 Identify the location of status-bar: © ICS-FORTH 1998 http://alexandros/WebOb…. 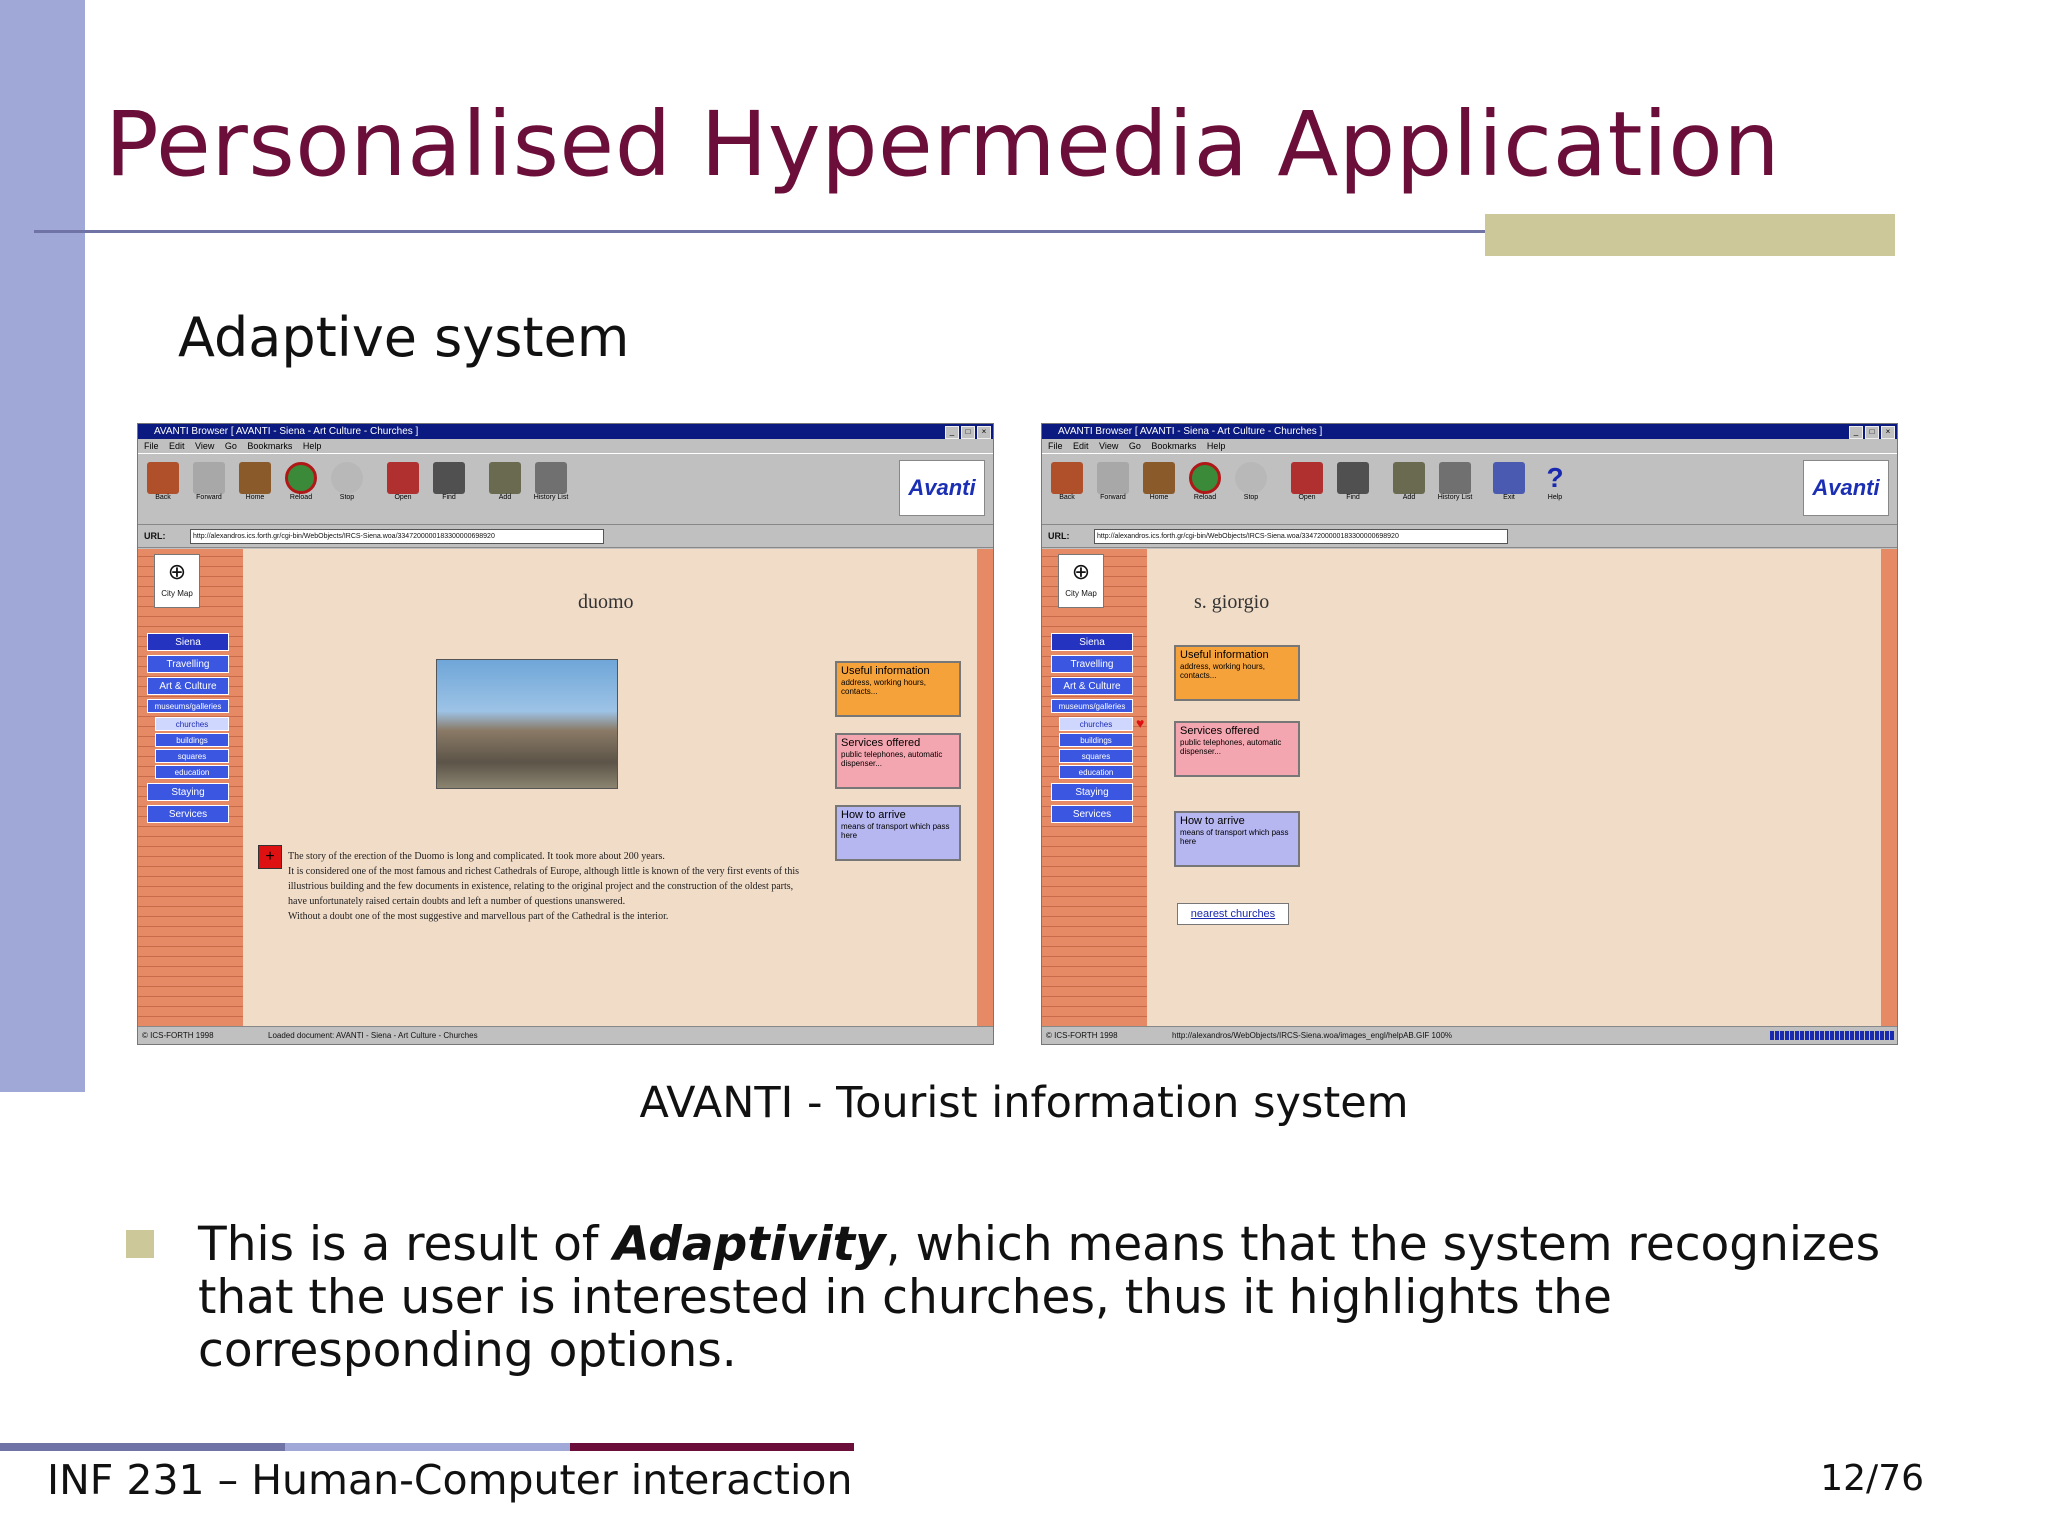
(1469, 1035).